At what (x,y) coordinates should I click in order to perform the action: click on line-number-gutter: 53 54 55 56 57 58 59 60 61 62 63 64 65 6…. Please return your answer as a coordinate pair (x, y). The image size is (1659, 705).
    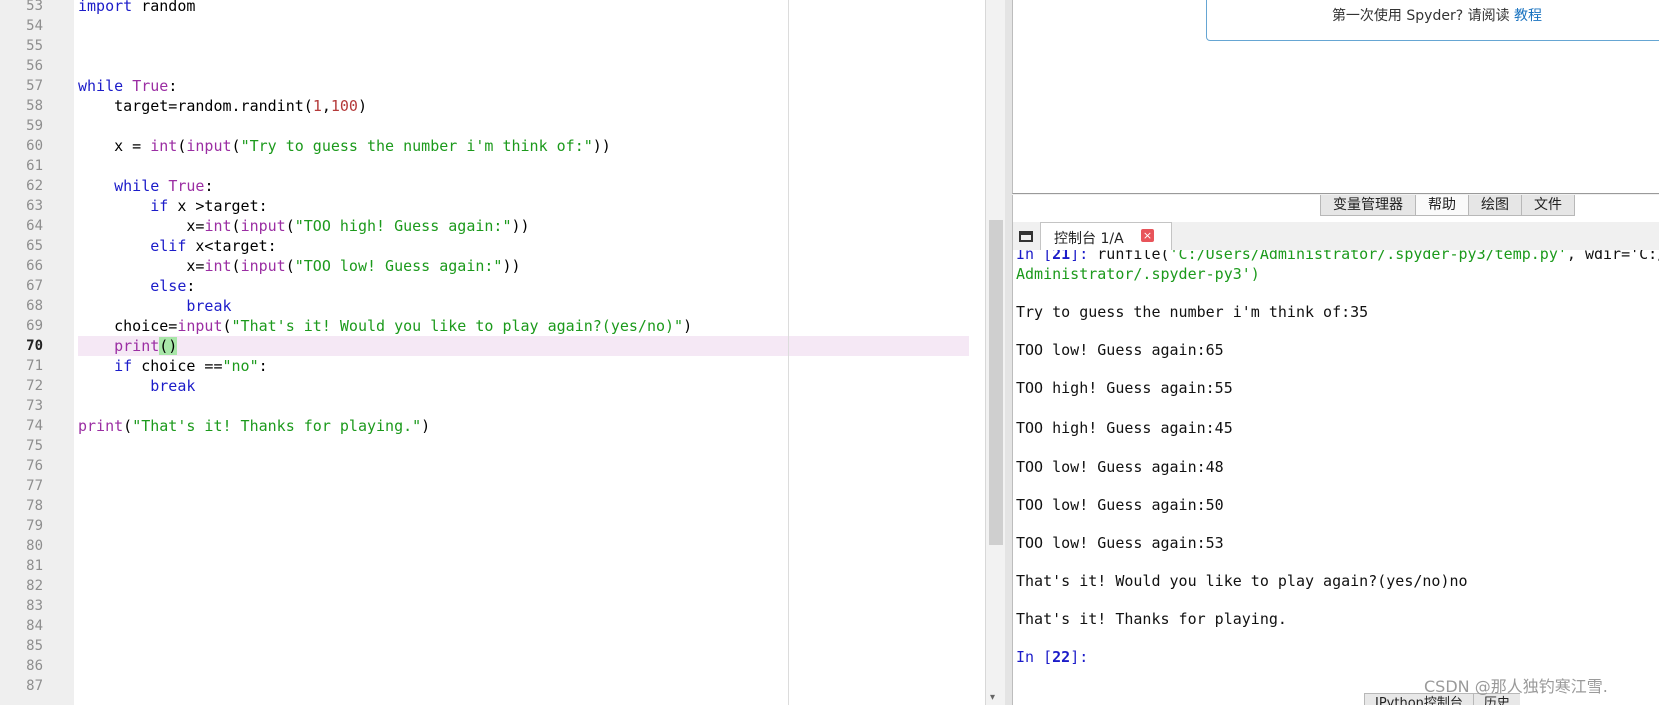
    Looking at the image, I should click on (37, 352).